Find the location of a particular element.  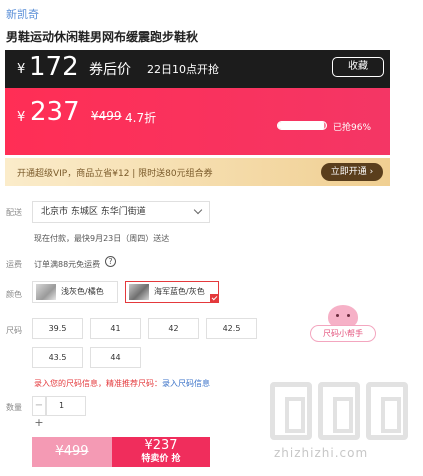

color-option-light-gray: 浅灰色/橘色 is located at coordinates (75, 292).